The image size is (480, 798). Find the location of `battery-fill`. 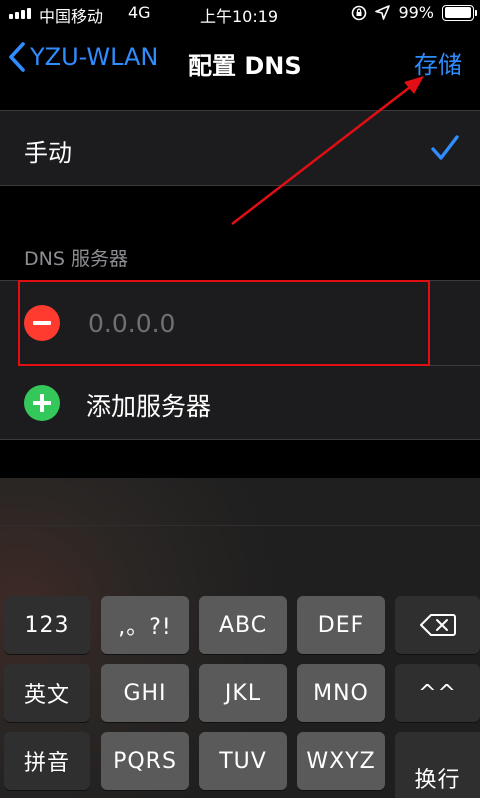

battery-fill is located at coordinates (458, 12).